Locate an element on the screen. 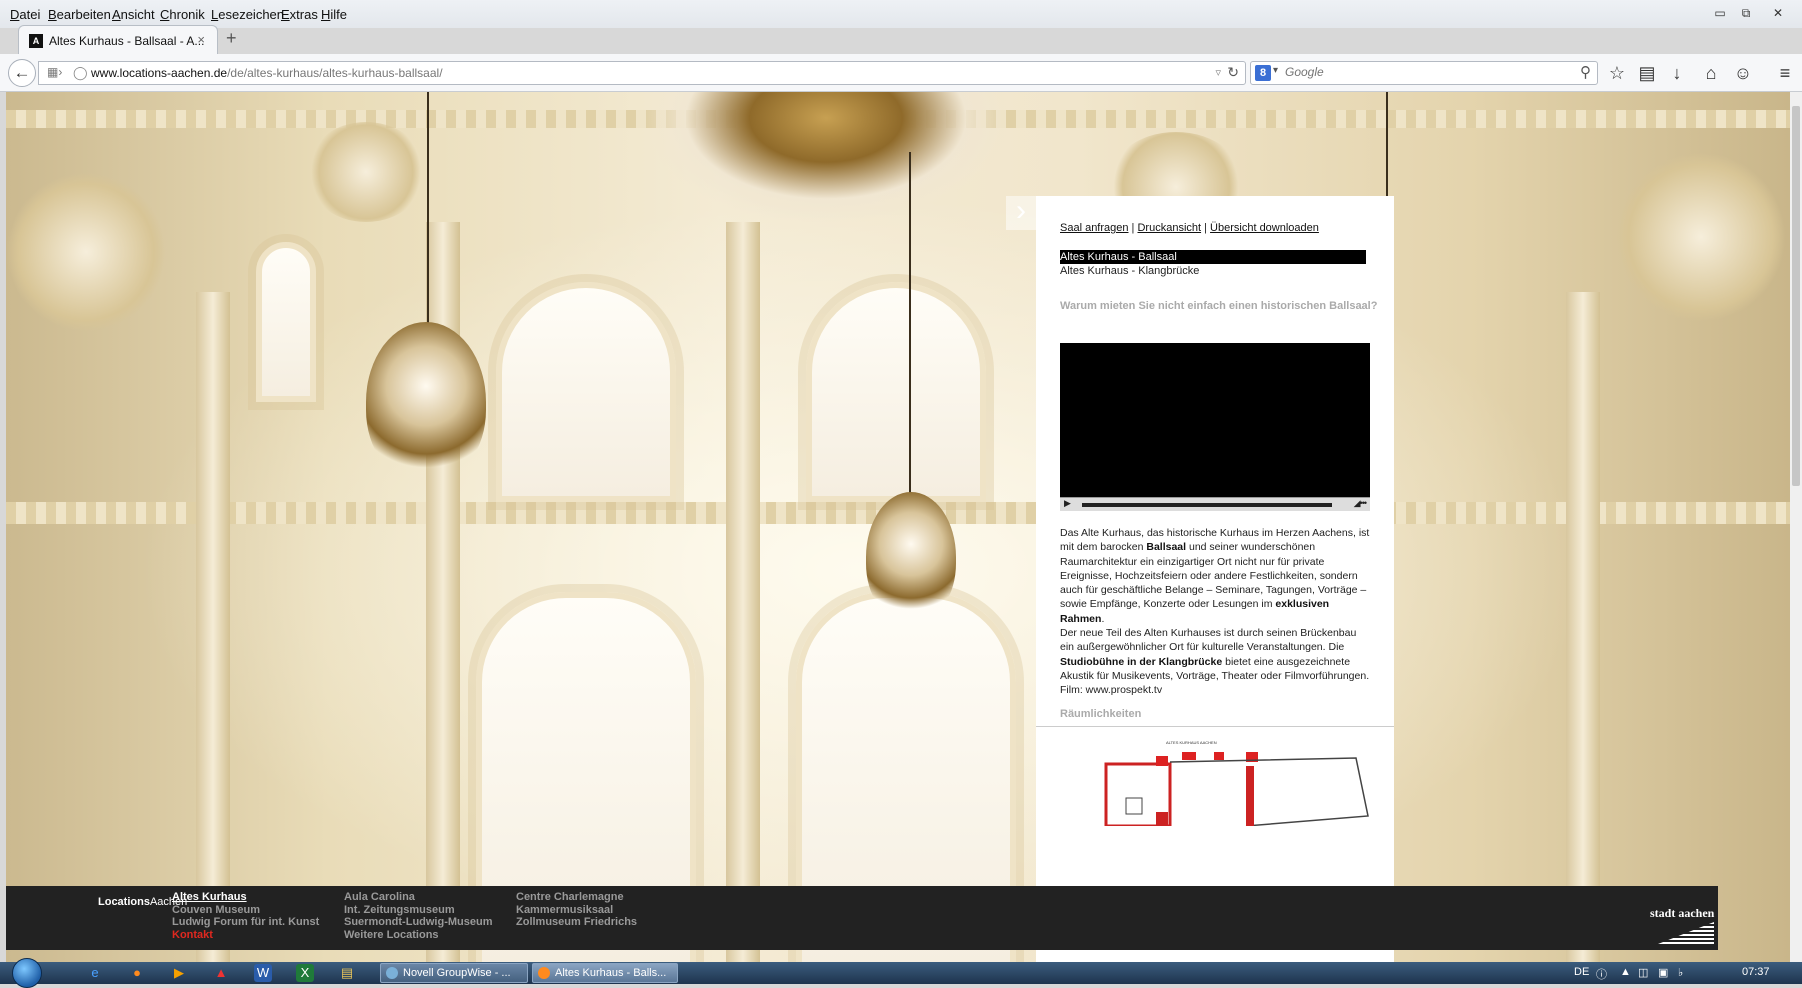  footer-link-zeitungsmuseum: Int. Zeitungsmuseum is located at coordinates (418, 910).